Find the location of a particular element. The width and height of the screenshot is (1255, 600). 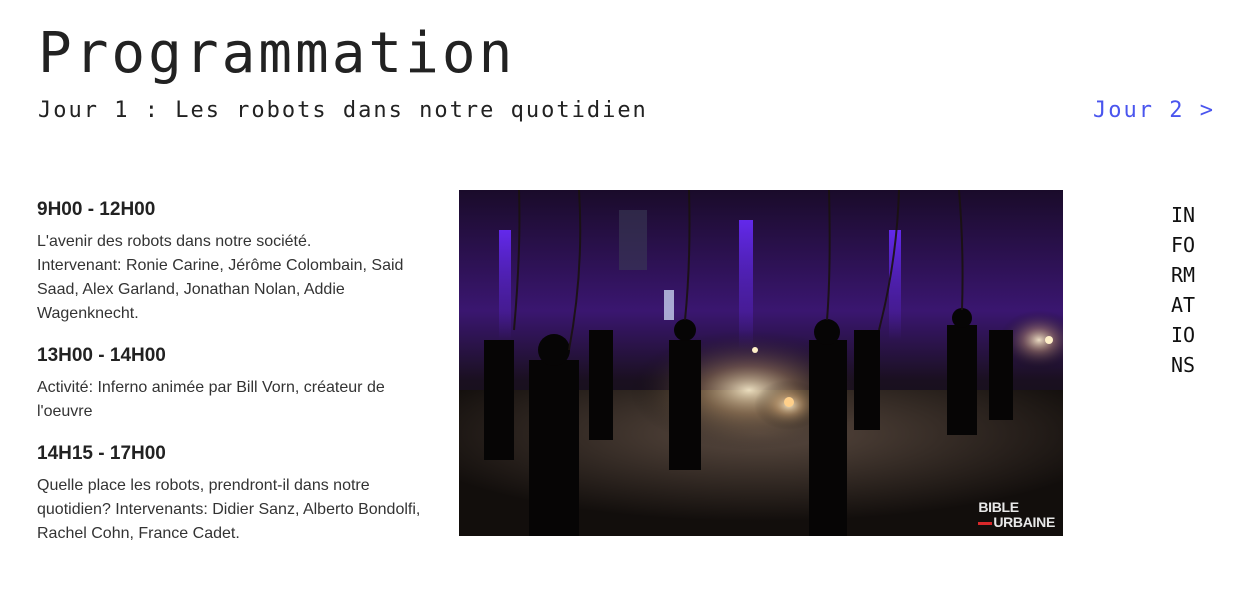

watermark-line: URBAINE is located at coordinates (1024, 522).